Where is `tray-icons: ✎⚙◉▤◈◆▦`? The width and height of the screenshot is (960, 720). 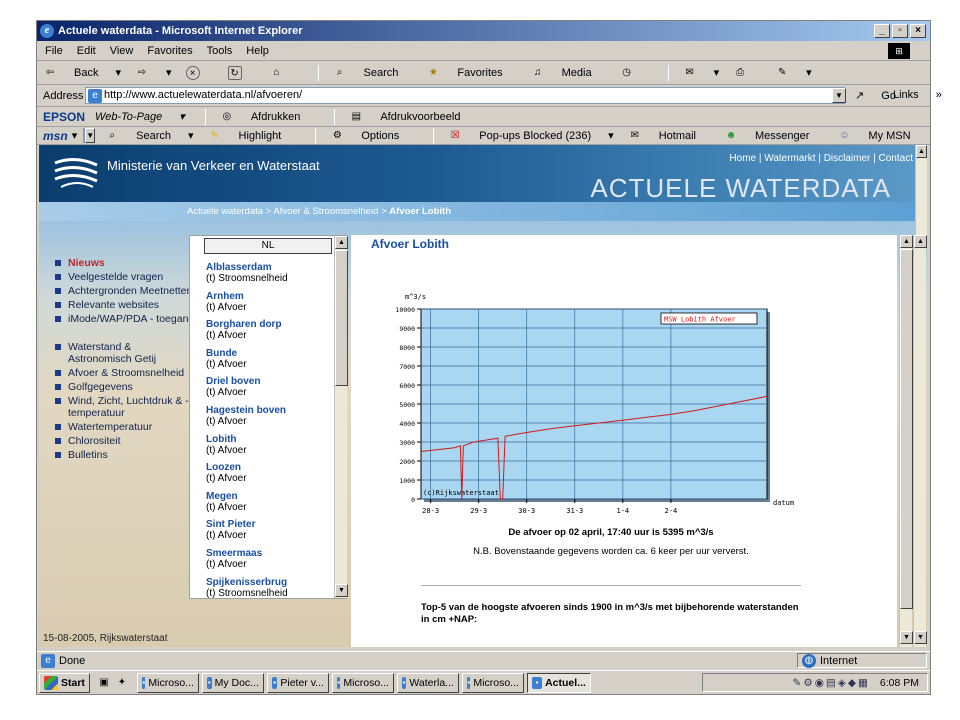
tray-icons: ✎⚙◉▤◈◆▦ is located at coordinates (831, 683).